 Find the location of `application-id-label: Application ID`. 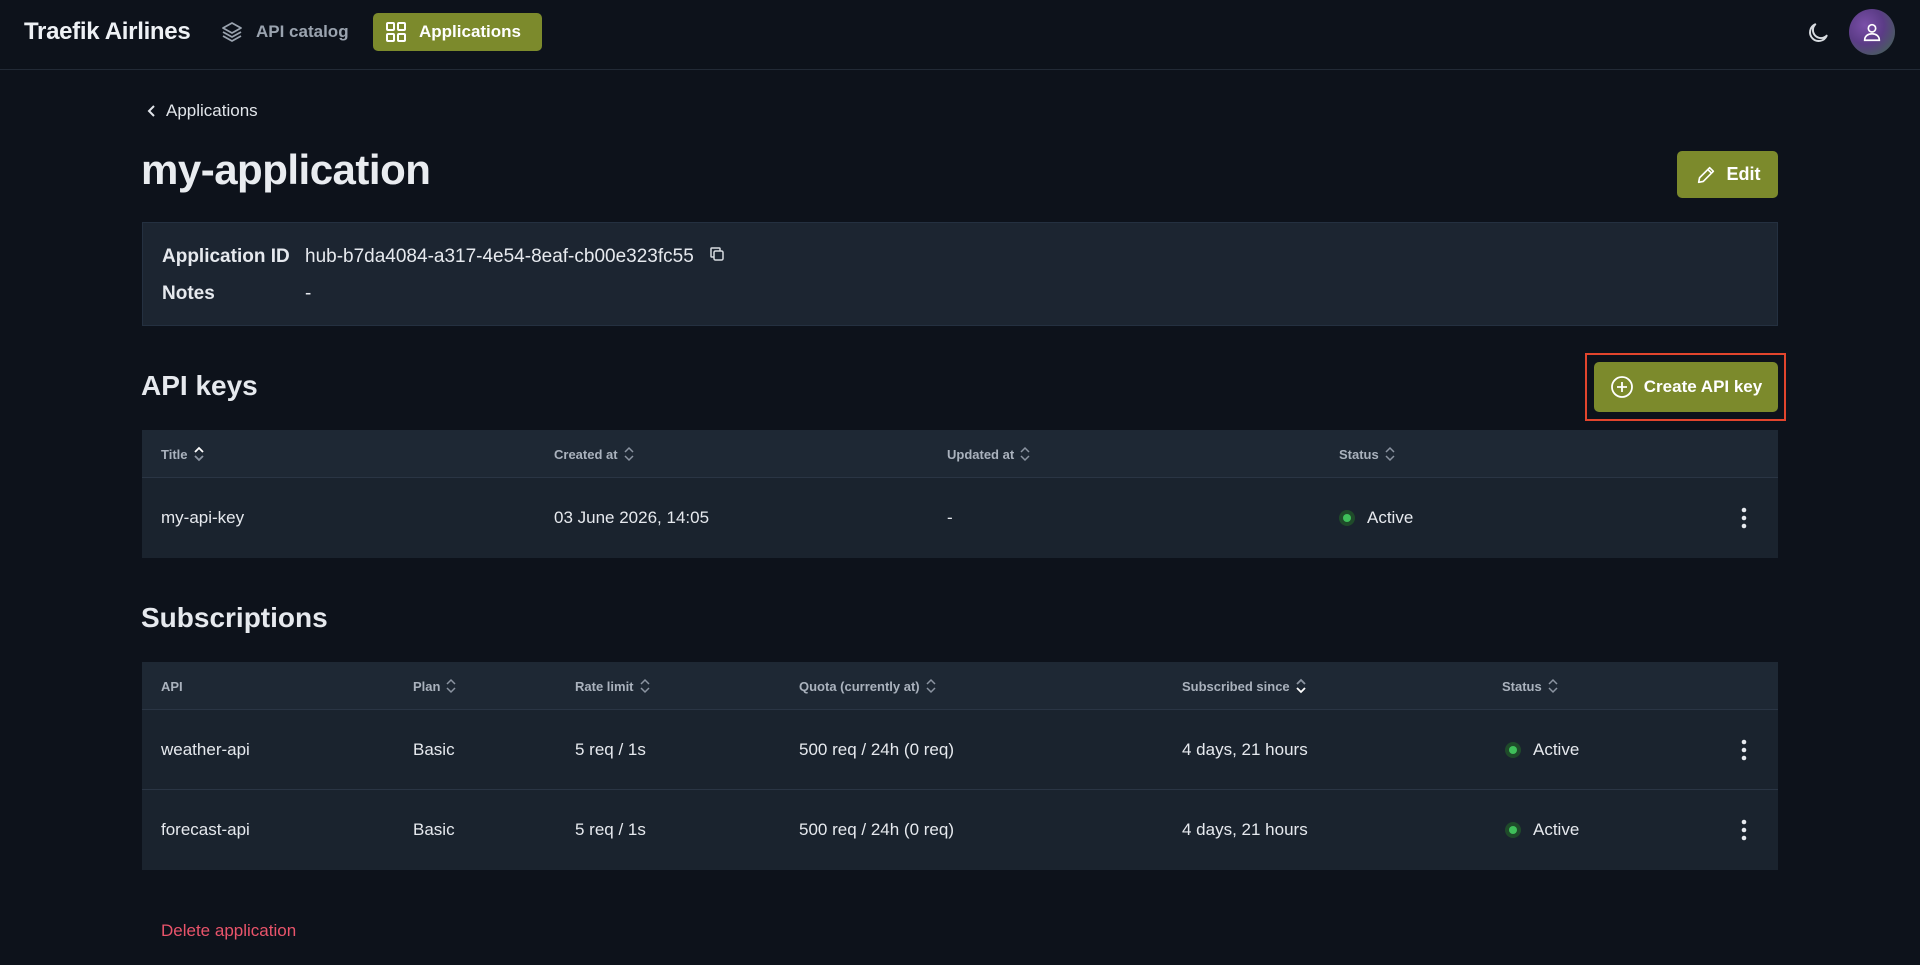

application-id-label: Application ID is located at coordinates (226, 256).